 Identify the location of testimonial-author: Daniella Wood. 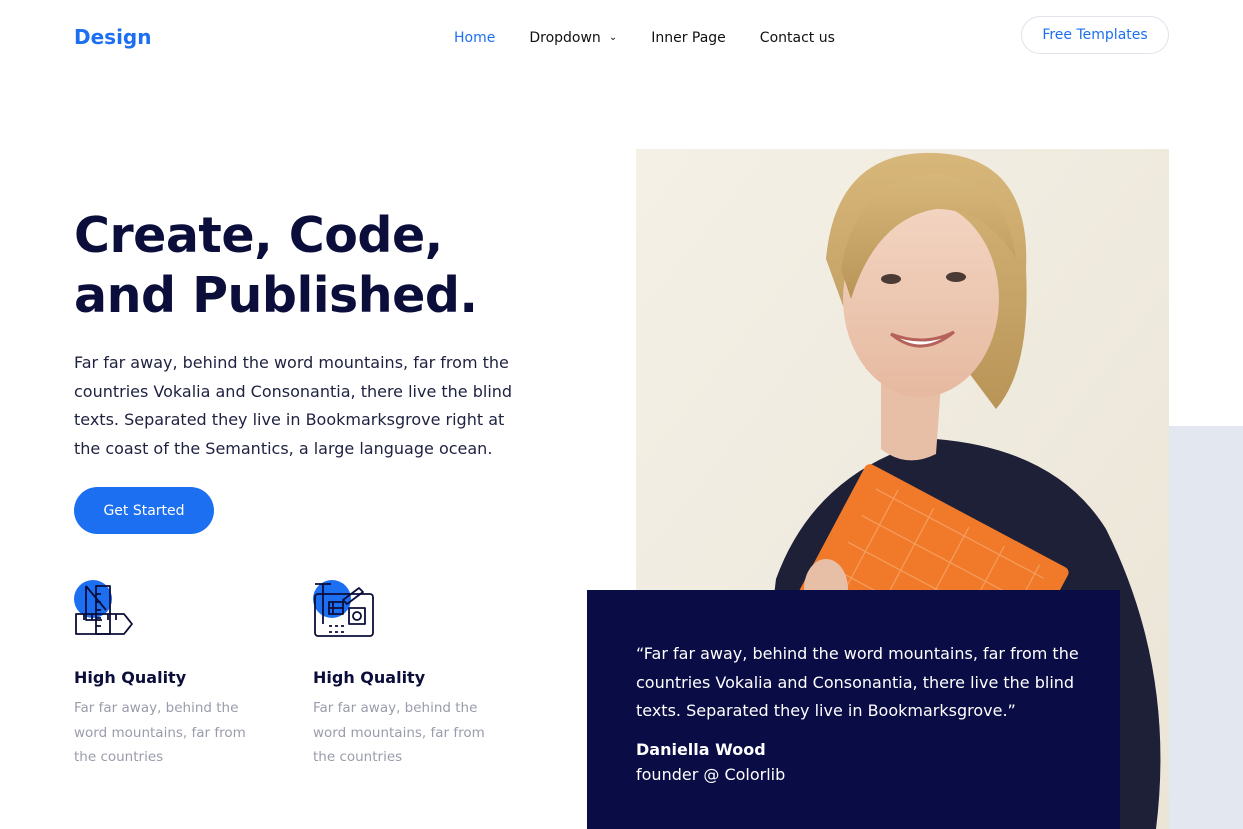
(701, 749).